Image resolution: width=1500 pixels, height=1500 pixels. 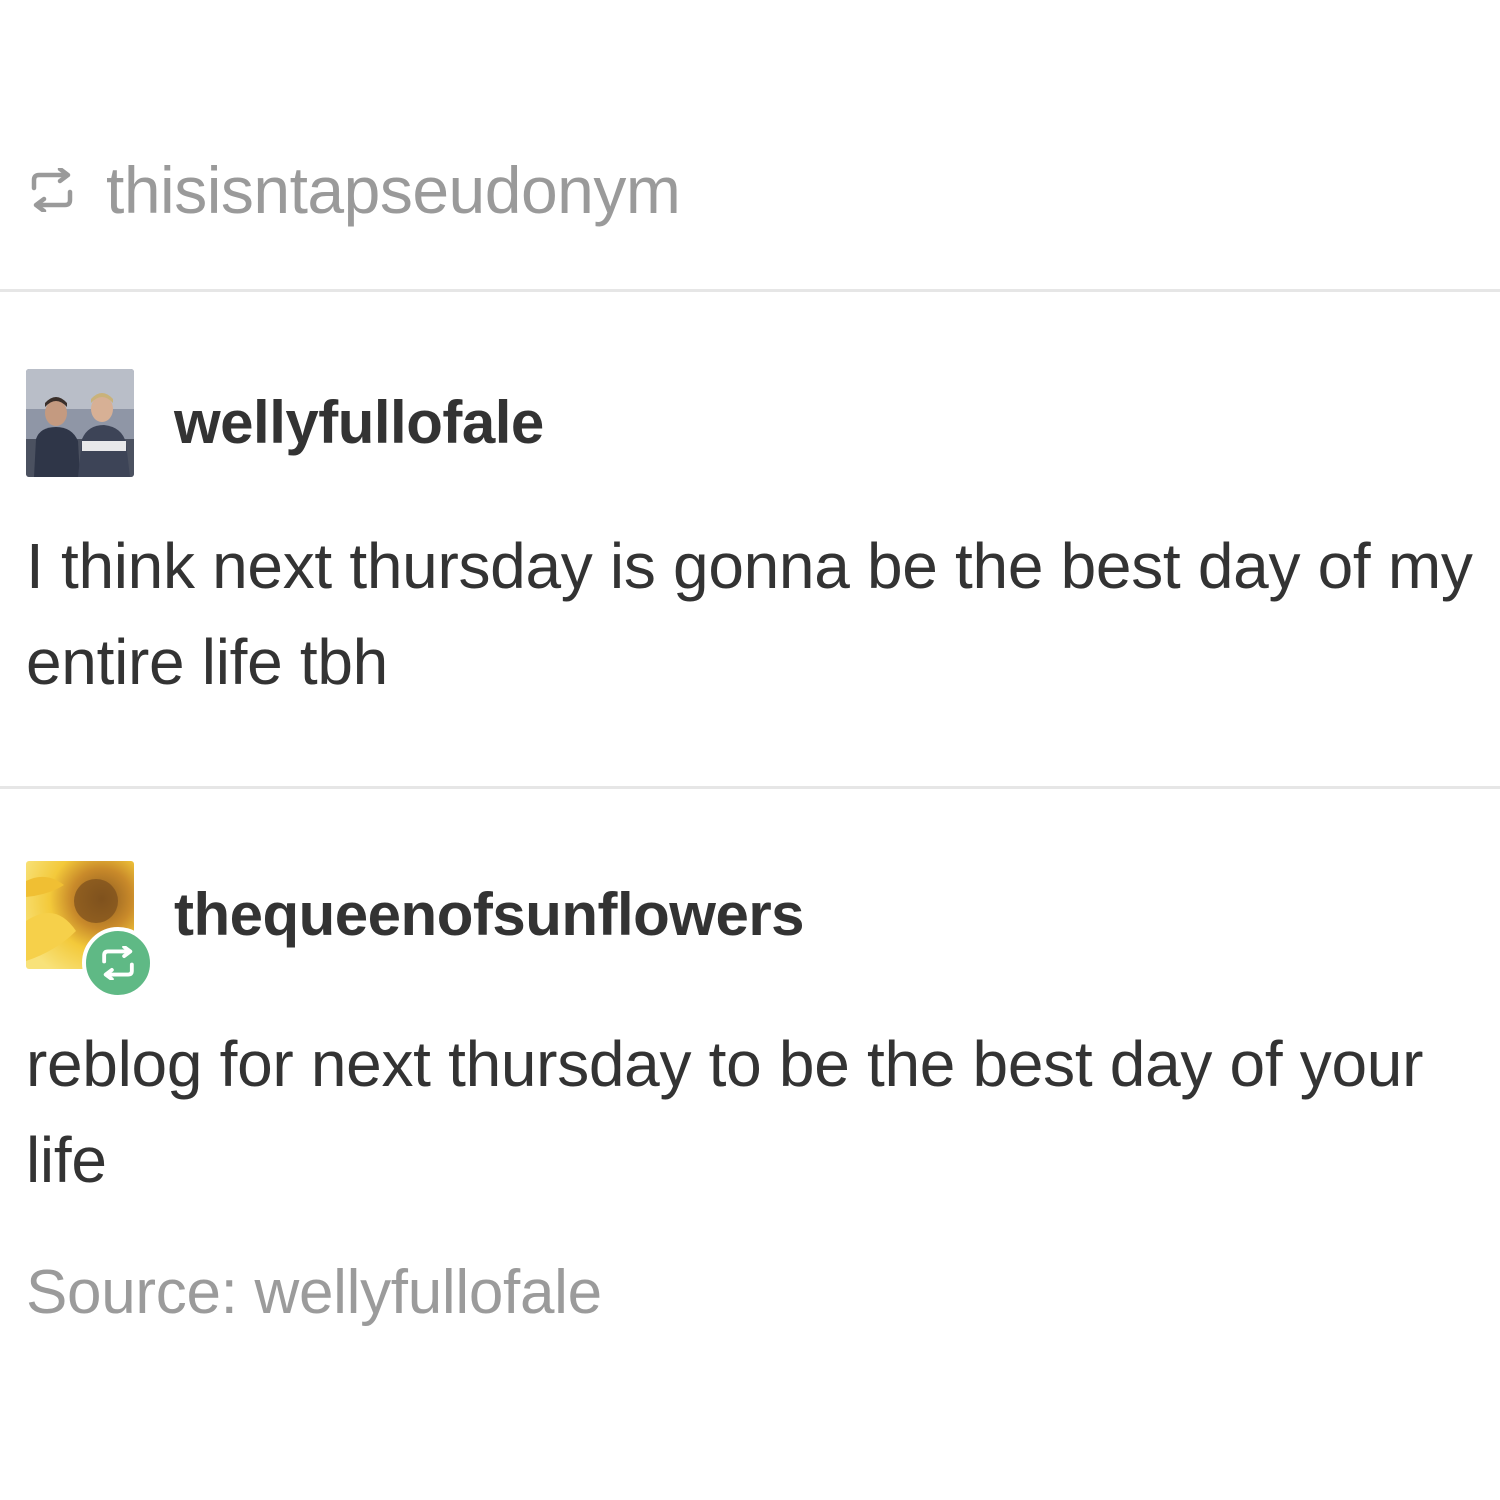 I want to click on reblog-username: thisisntapseudonym, so click(x=393, y=190).